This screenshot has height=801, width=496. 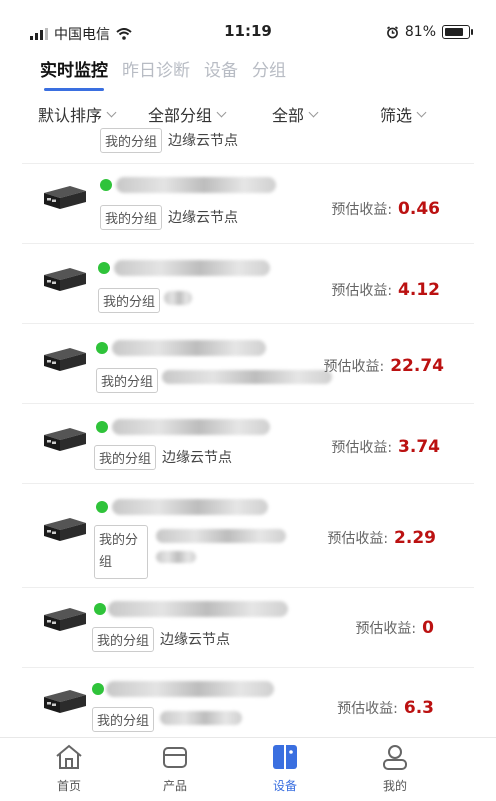 I want to click on box-icon, so click(x=175, y=757).